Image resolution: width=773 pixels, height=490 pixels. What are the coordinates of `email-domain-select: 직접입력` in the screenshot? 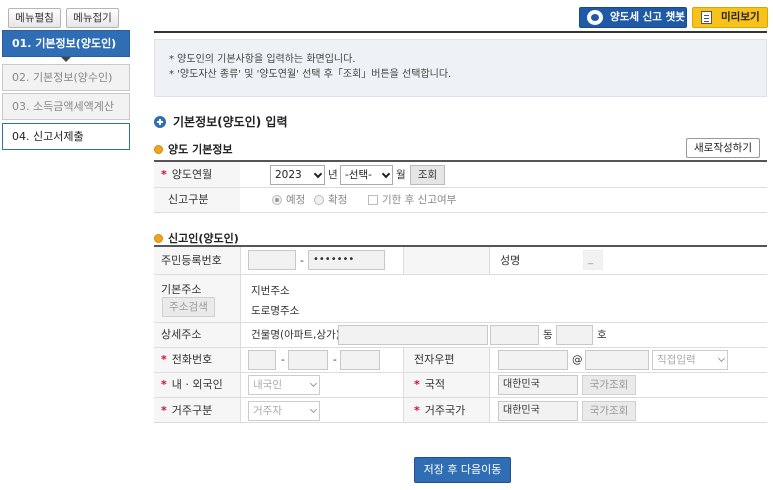 It's located at (690, 360).